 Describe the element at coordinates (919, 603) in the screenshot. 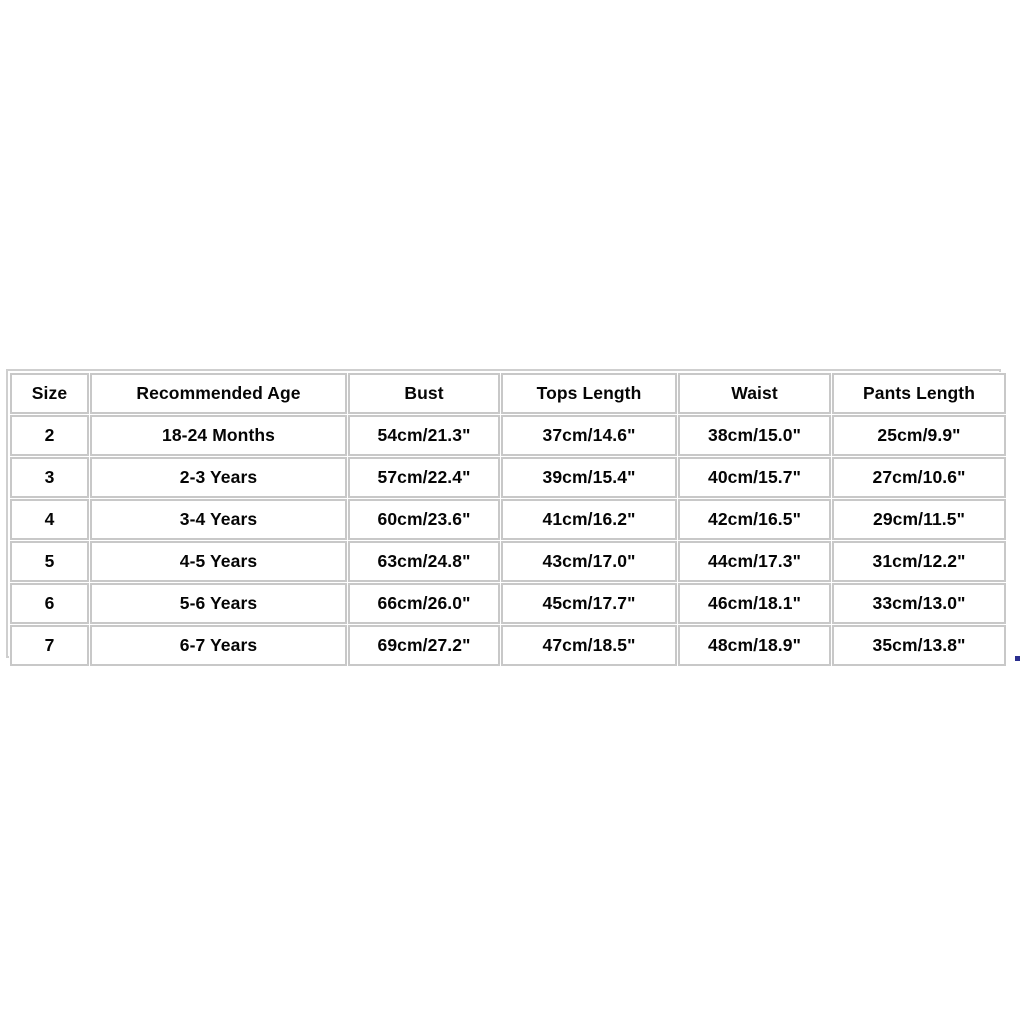

I see `cell-pants-length: 33cm/13.0"` at that location.